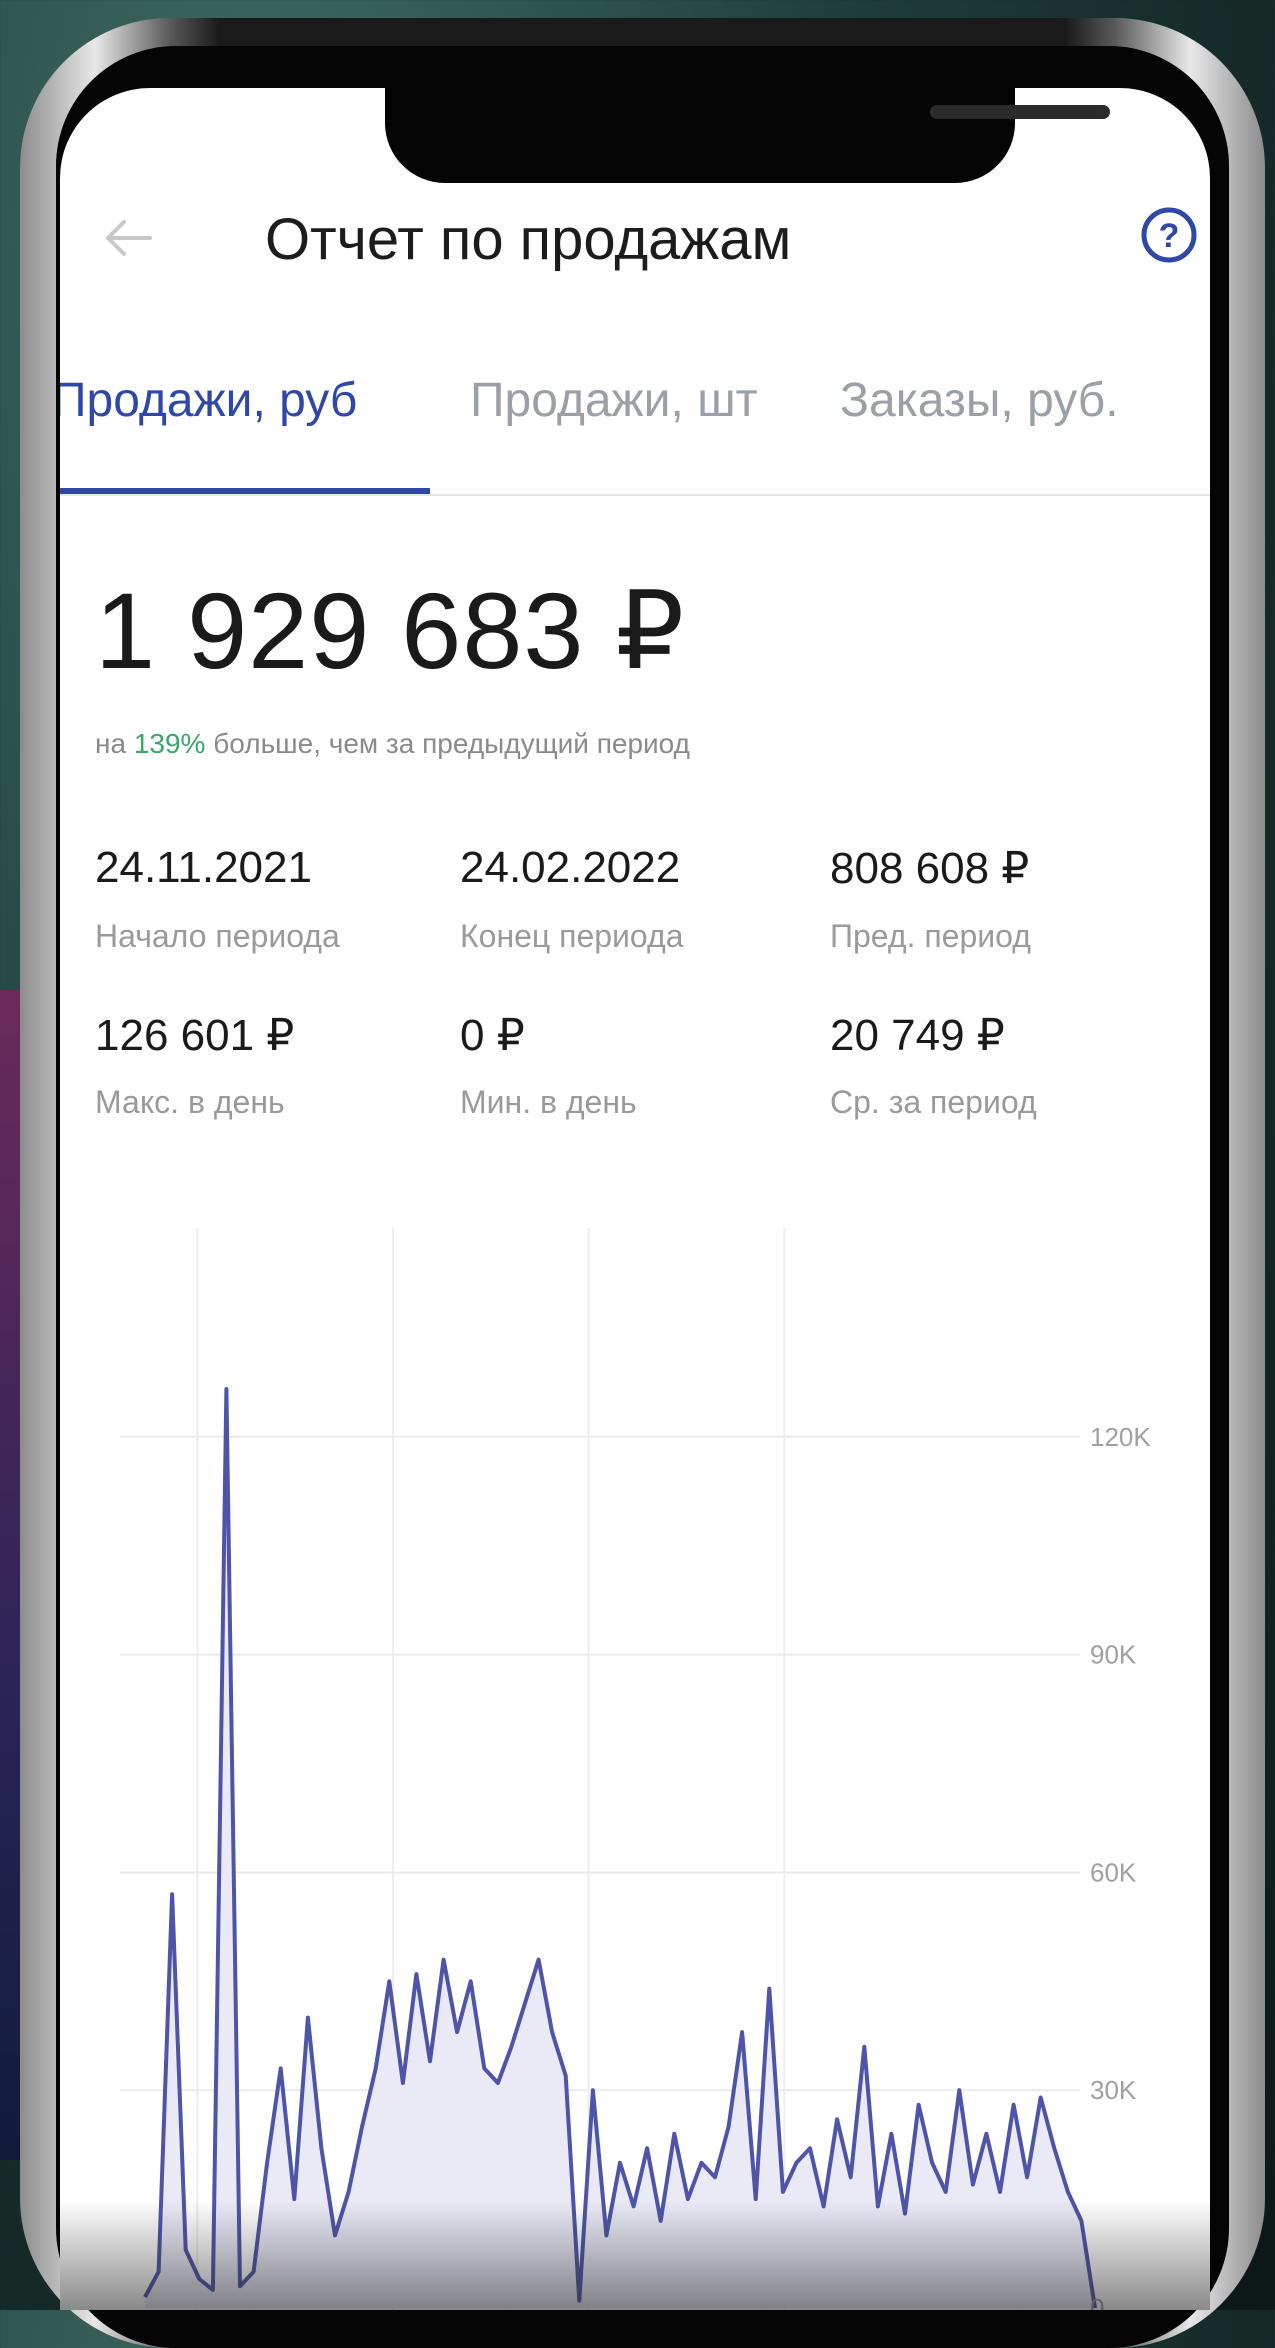  I want to click on page-title: Отчет по продажам, so click(528, 239).